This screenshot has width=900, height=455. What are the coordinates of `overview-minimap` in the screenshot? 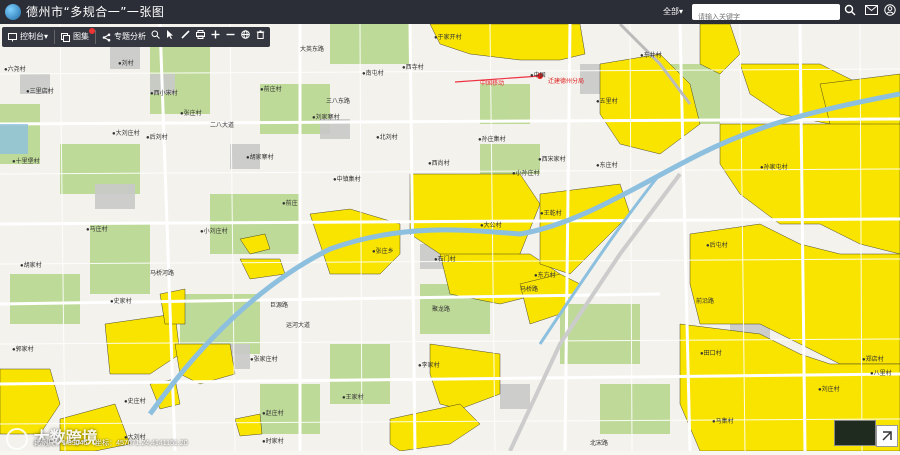 It's located at (855, 433).